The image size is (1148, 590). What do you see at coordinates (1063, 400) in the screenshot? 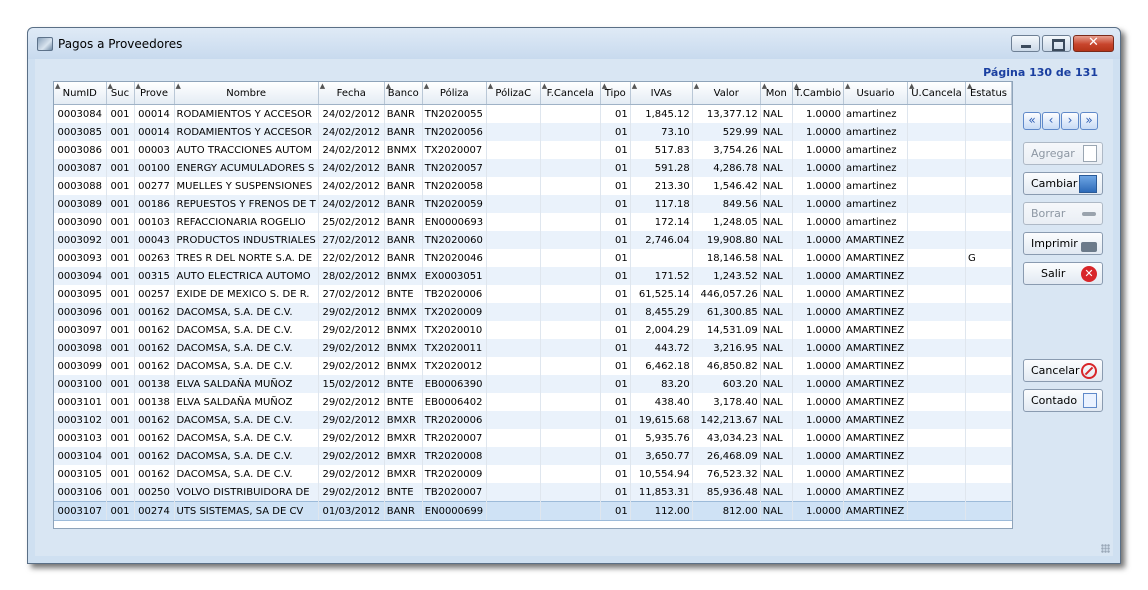
I see `contado-button: Contado` at bounding box center [1063, 400].